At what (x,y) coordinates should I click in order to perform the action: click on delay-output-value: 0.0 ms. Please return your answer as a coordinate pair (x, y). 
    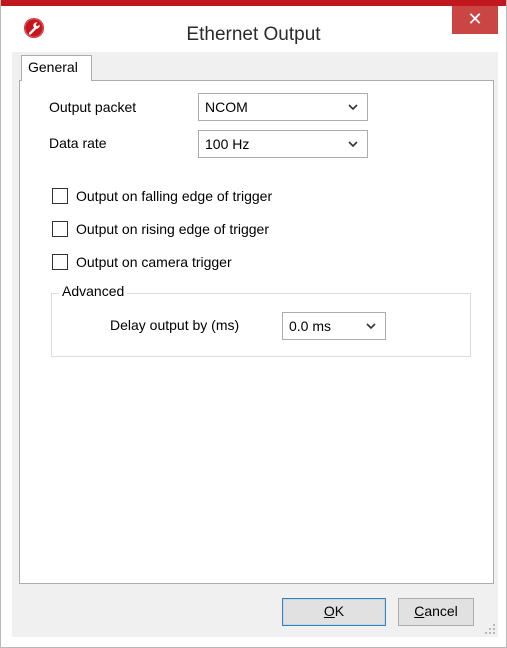
    Looking at the image, I should click on (310, 326).